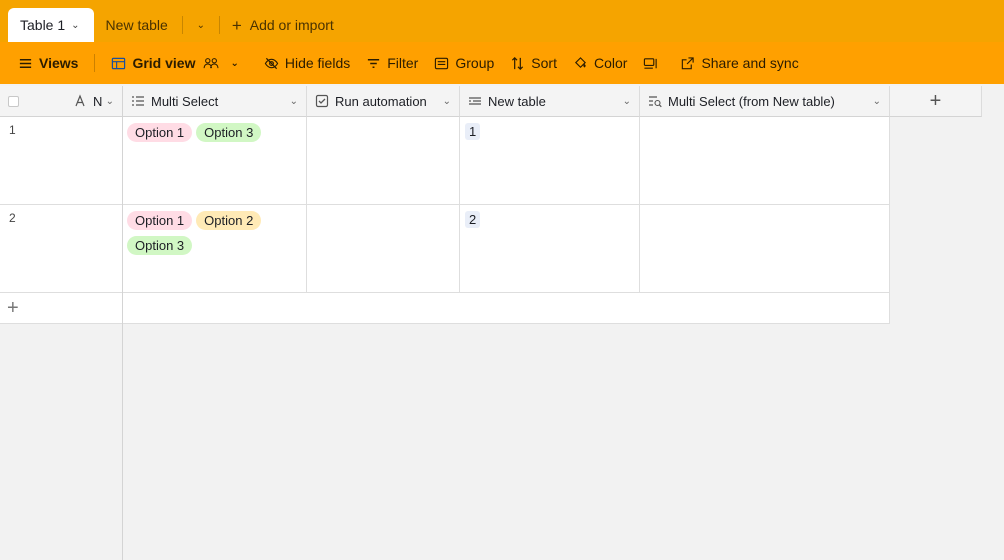 Image resolution: width=1004 pixels, height=560 pixels. Describe the element at coordinates (80, 101) in the screenshot. I see `text-field-icon` at that location.